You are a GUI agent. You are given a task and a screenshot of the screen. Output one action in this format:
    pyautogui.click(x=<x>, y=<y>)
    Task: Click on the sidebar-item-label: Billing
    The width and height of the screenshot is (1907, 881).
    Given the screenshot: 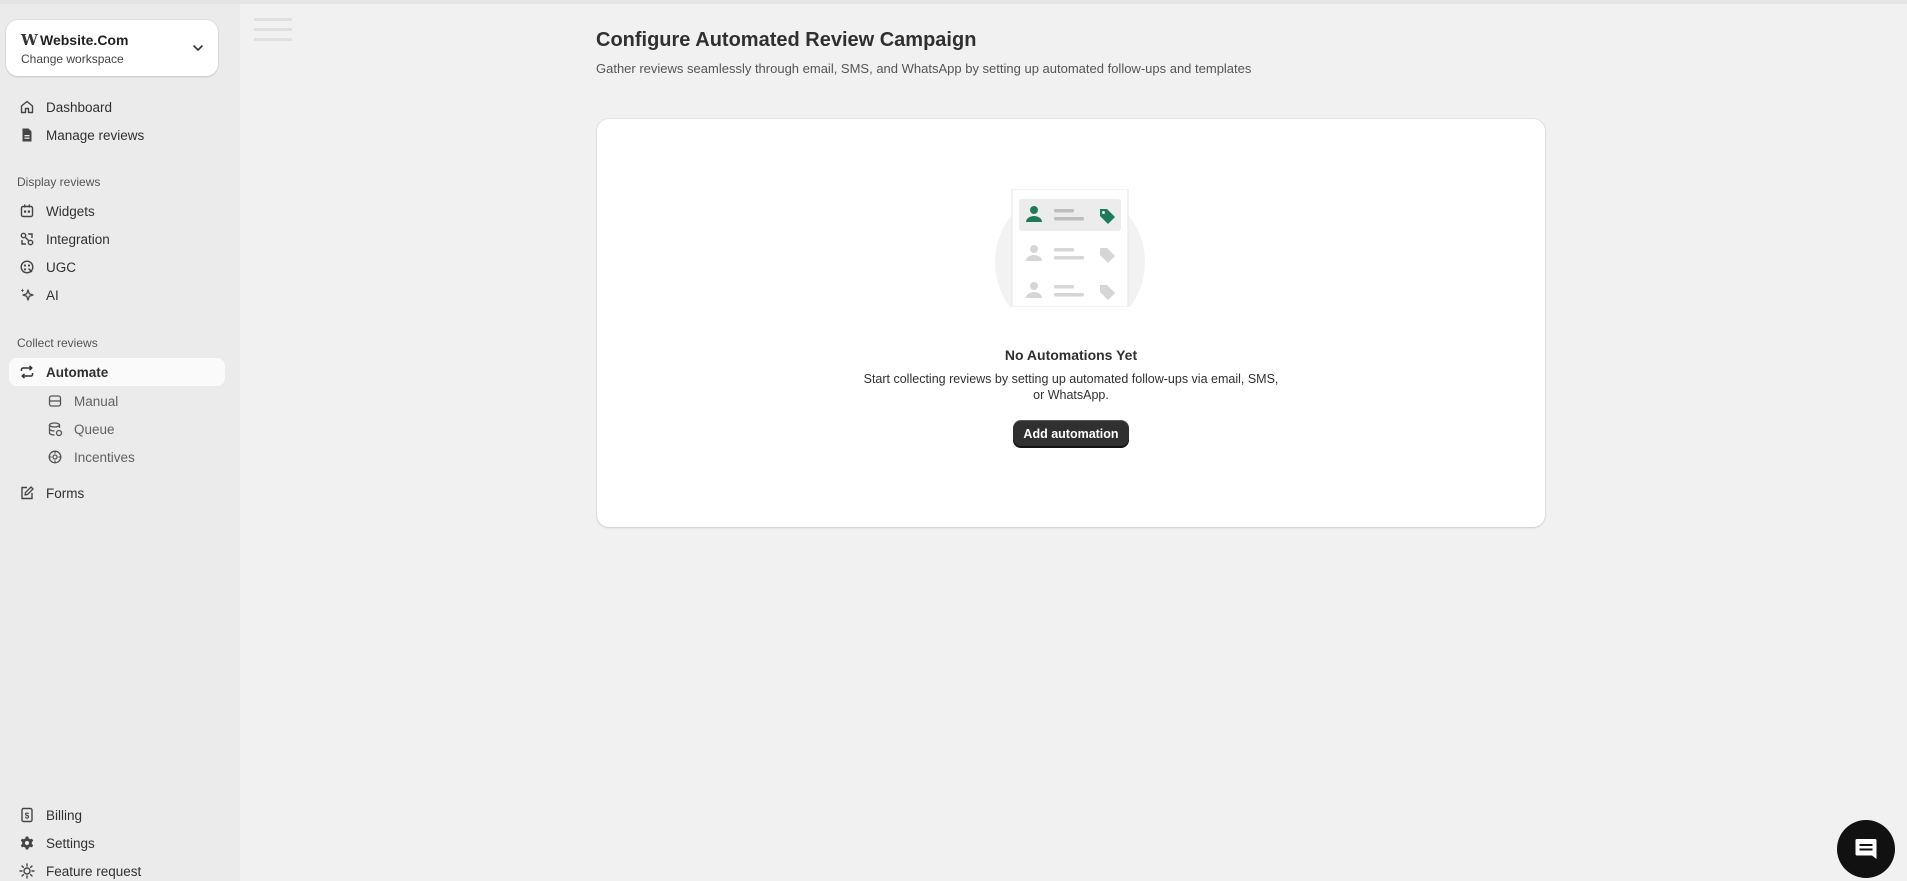 What is the action you would take?
    pyautogui.click(x=64, y=815)
    